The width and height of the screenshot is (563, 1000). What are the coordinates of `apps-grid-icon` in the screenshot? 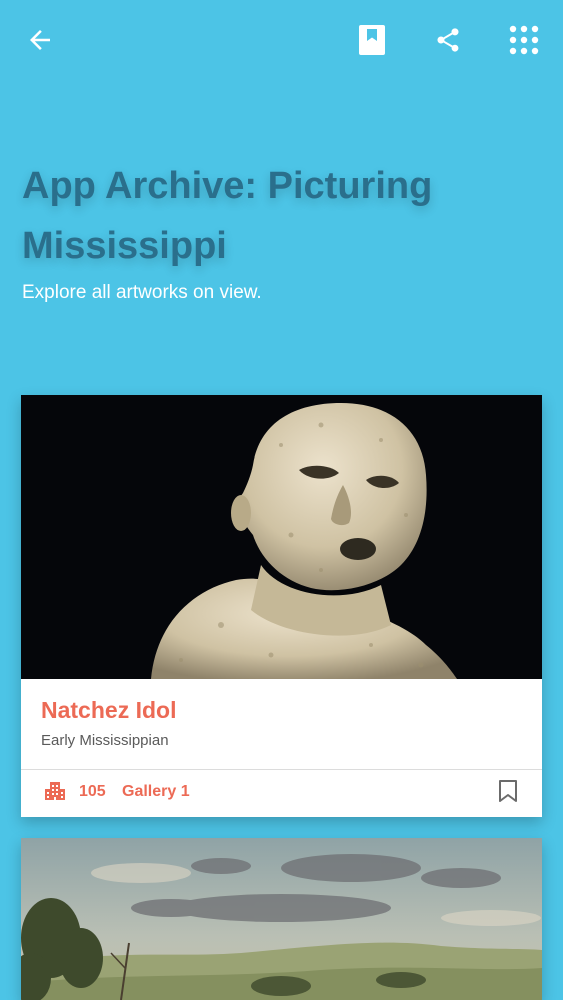 It's located at (524, 40).